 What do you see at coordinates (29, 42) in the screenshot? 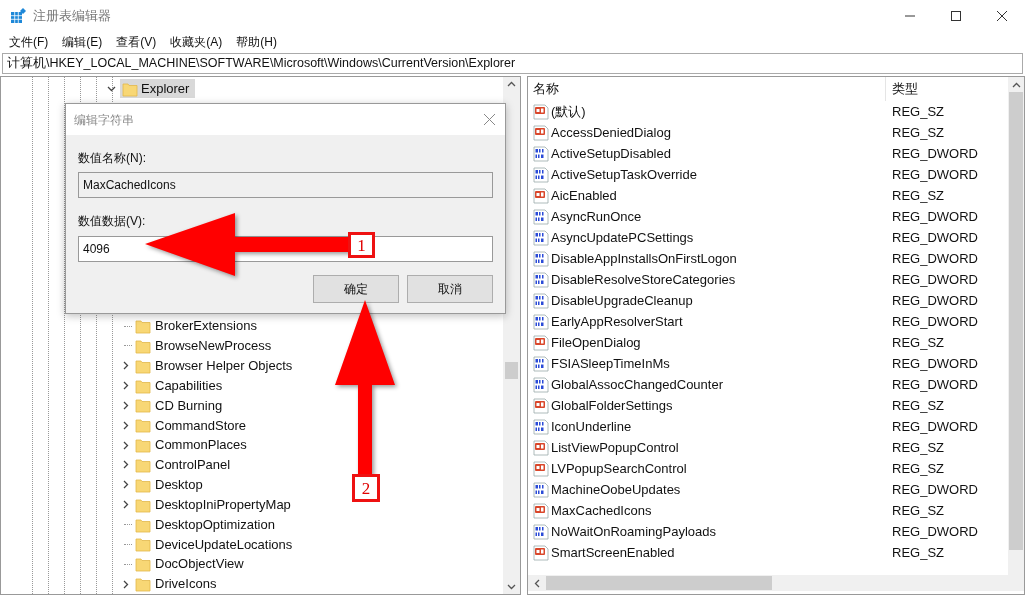
I see `menu-item: 文件(F)` at bounding box center [29, 42].